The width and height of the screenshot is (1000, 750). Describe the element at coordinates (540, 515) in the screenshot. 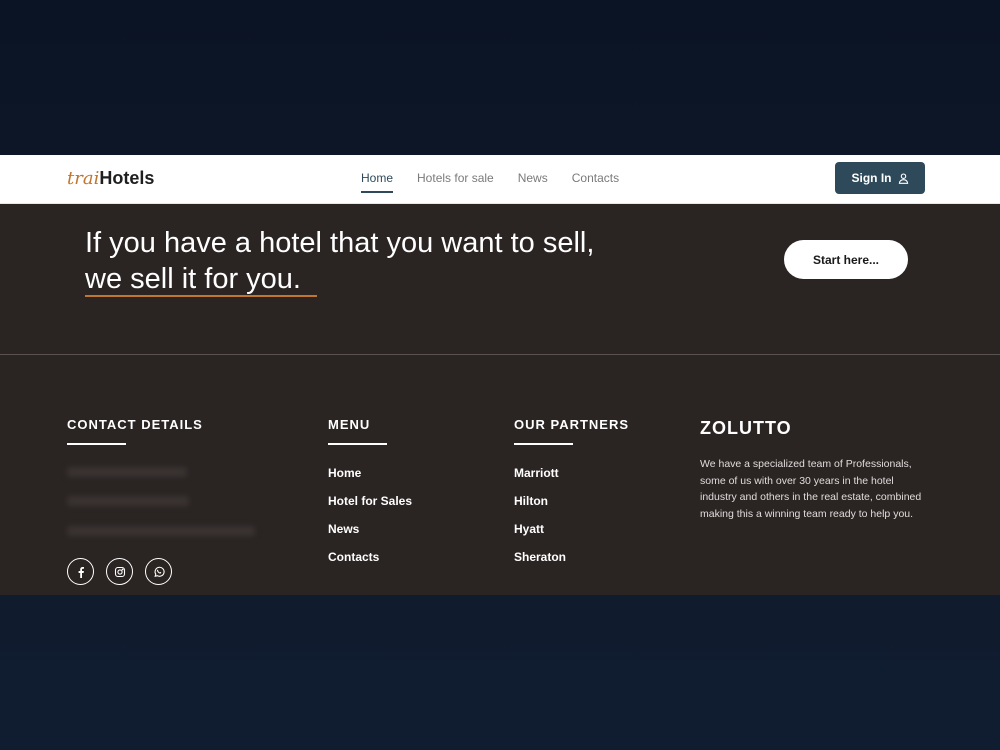

I see `partners-list: Marriott Hilton Hyatt Sheraton` at that location.